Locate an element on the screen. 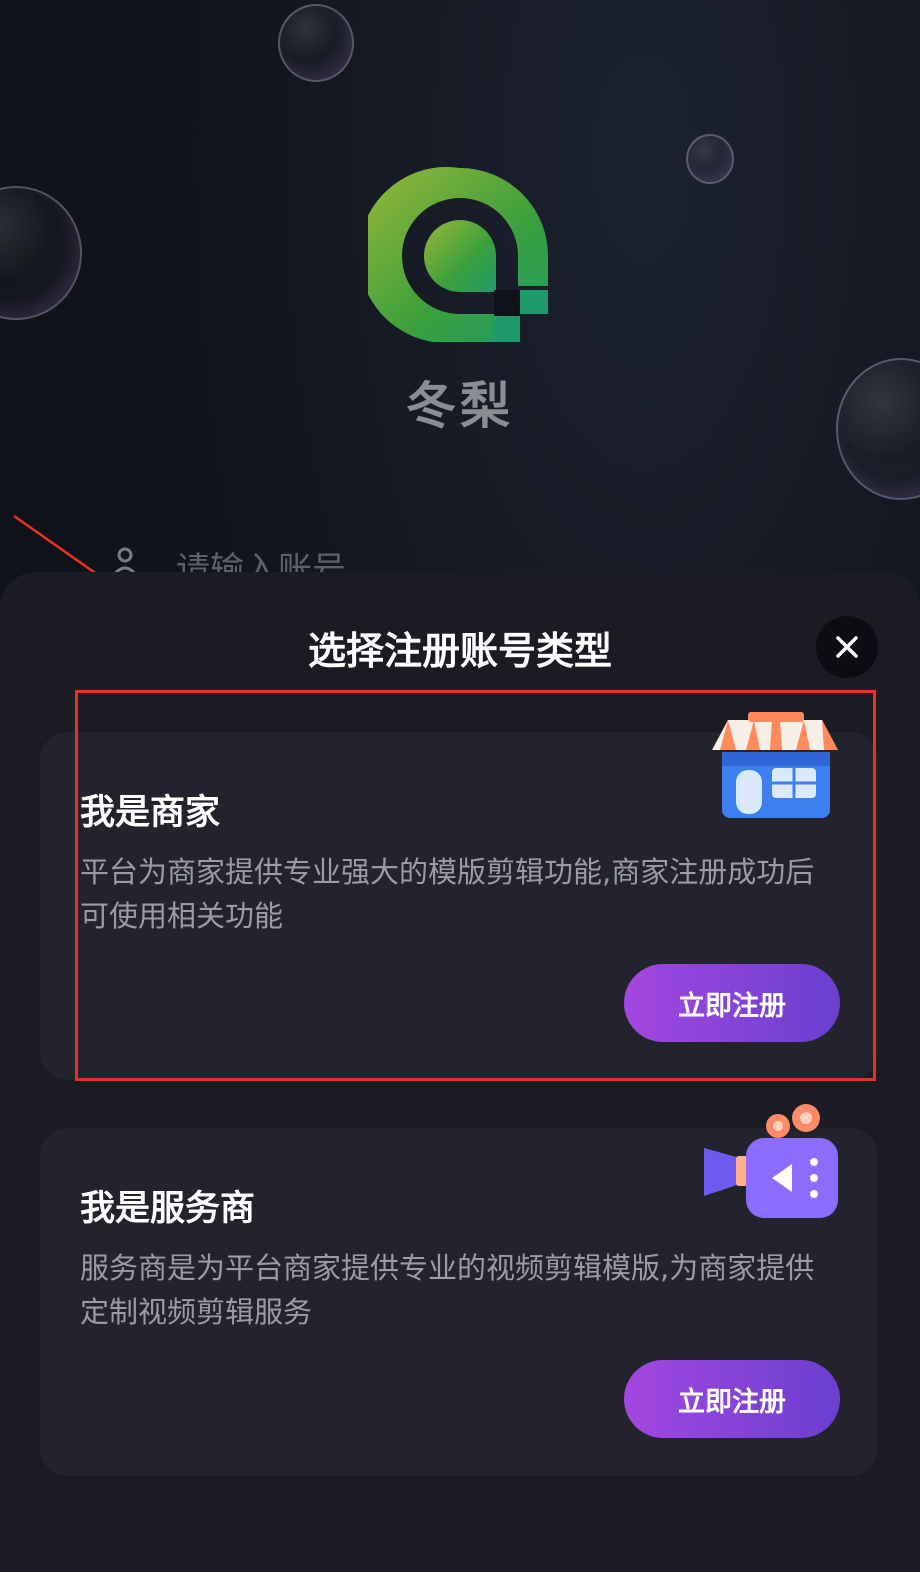  app-logo-icon is located at coordinates (458, 254).